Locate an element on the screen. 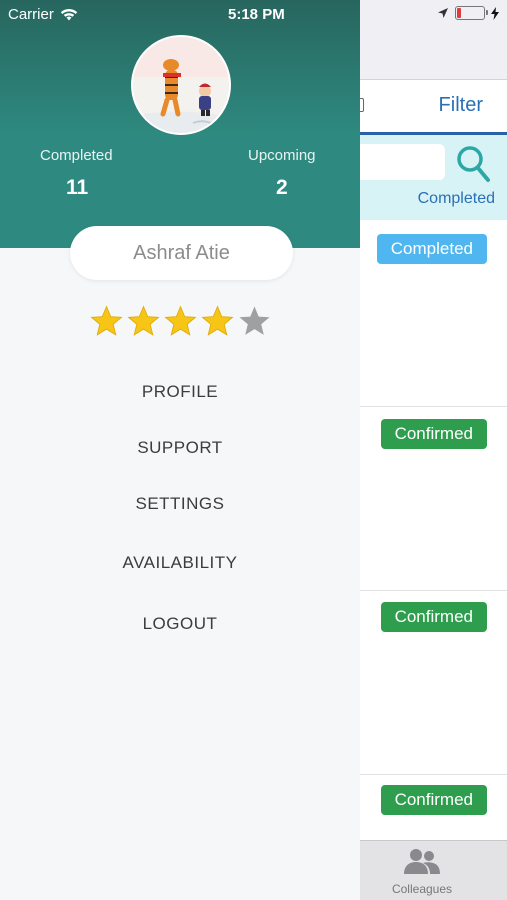 The width and height of the screenshot is (507, 900). avatar is located at coordinates (181, 85).